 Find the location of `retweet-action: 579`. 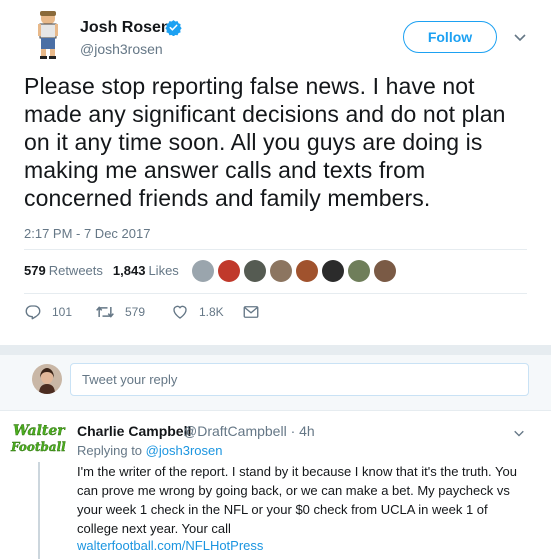

retweet-action: 579 is located at coordinates (120, 312).